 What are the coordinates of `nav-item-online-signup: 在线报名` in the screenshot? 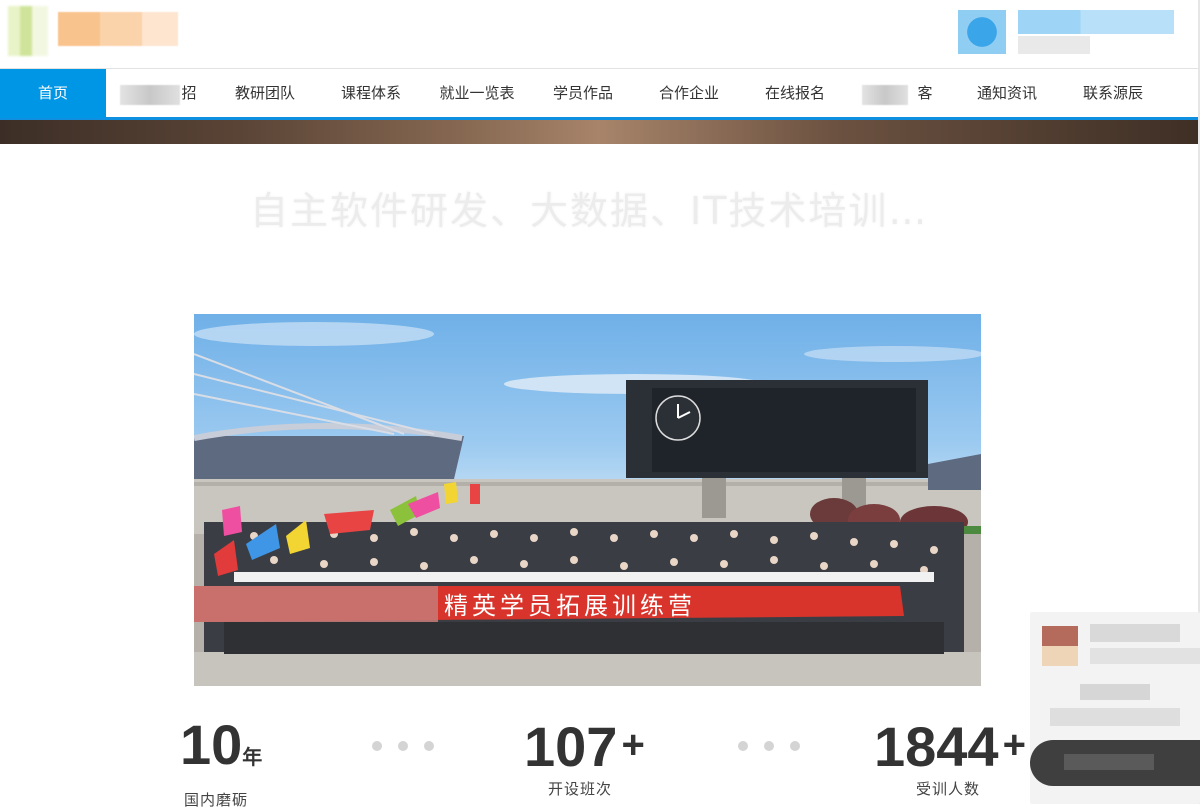 It's located at (795, 93).